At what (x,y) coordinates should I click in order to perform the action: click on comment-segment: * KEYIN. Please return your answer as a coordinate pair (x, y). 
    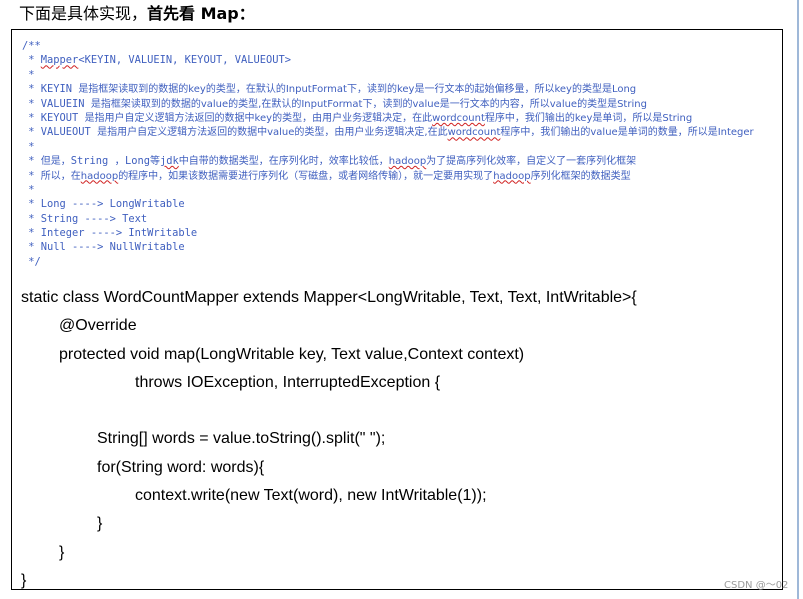
    Looking at the image, I should click on (50, 89).